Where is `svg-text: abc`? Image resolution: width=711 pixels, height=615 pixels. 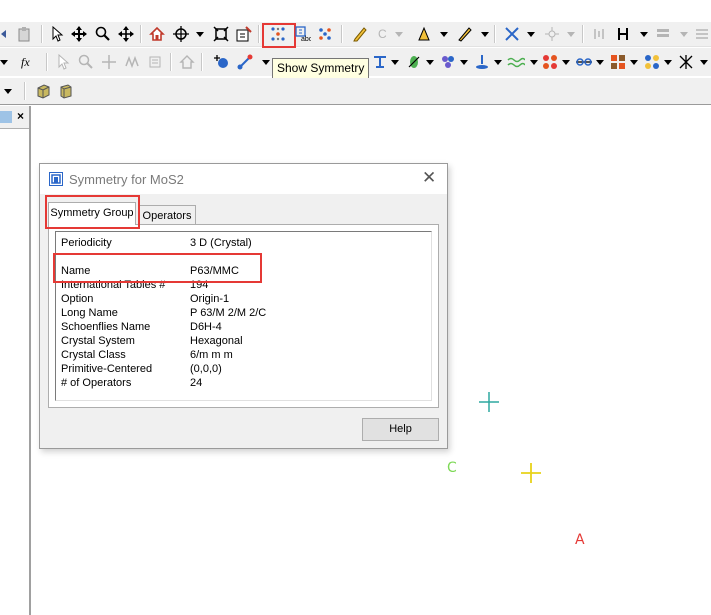
svg-text: abc is located at coordinates (306, 39).